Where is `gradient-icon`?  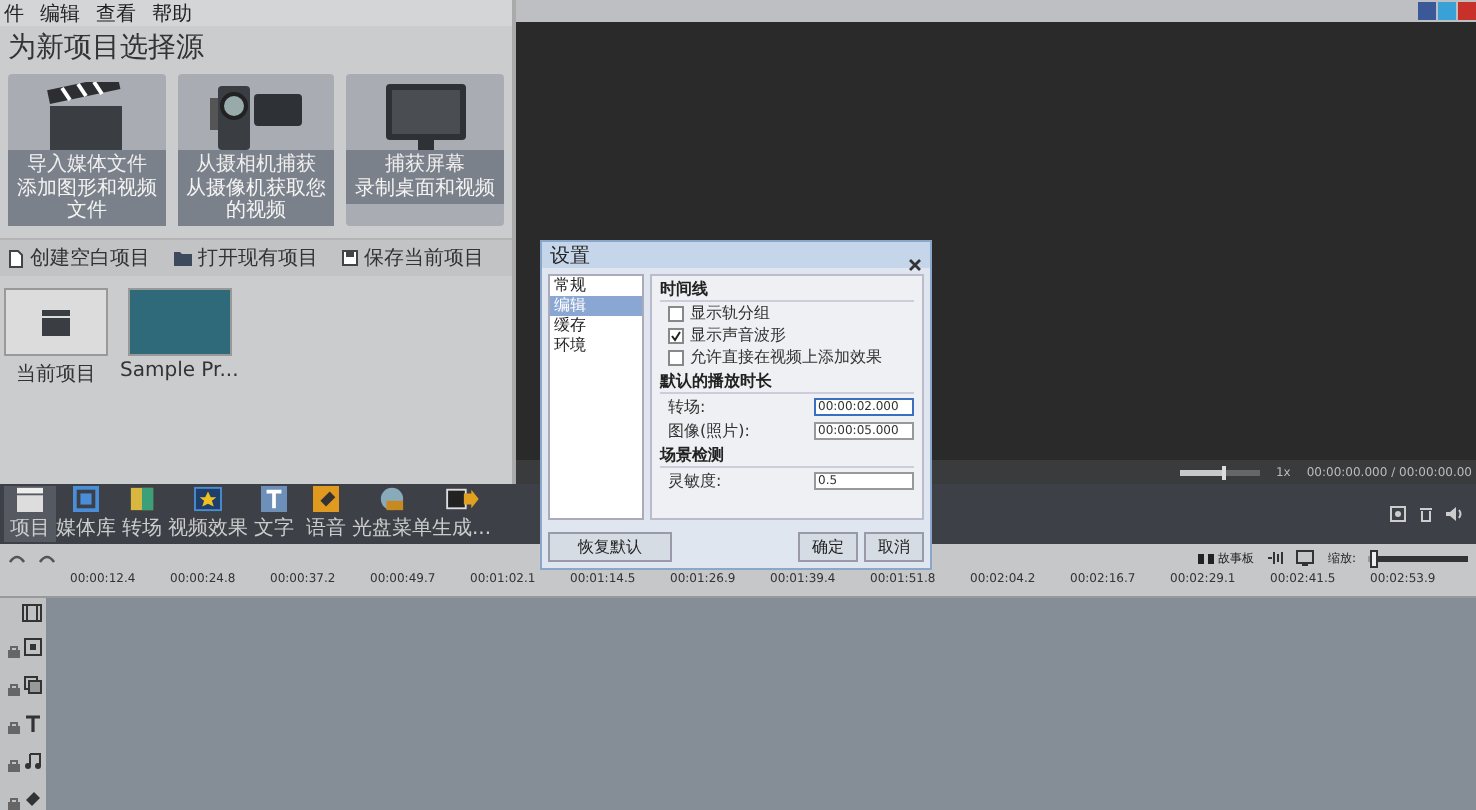
gradient-icon is located at coordinates (142, 499).